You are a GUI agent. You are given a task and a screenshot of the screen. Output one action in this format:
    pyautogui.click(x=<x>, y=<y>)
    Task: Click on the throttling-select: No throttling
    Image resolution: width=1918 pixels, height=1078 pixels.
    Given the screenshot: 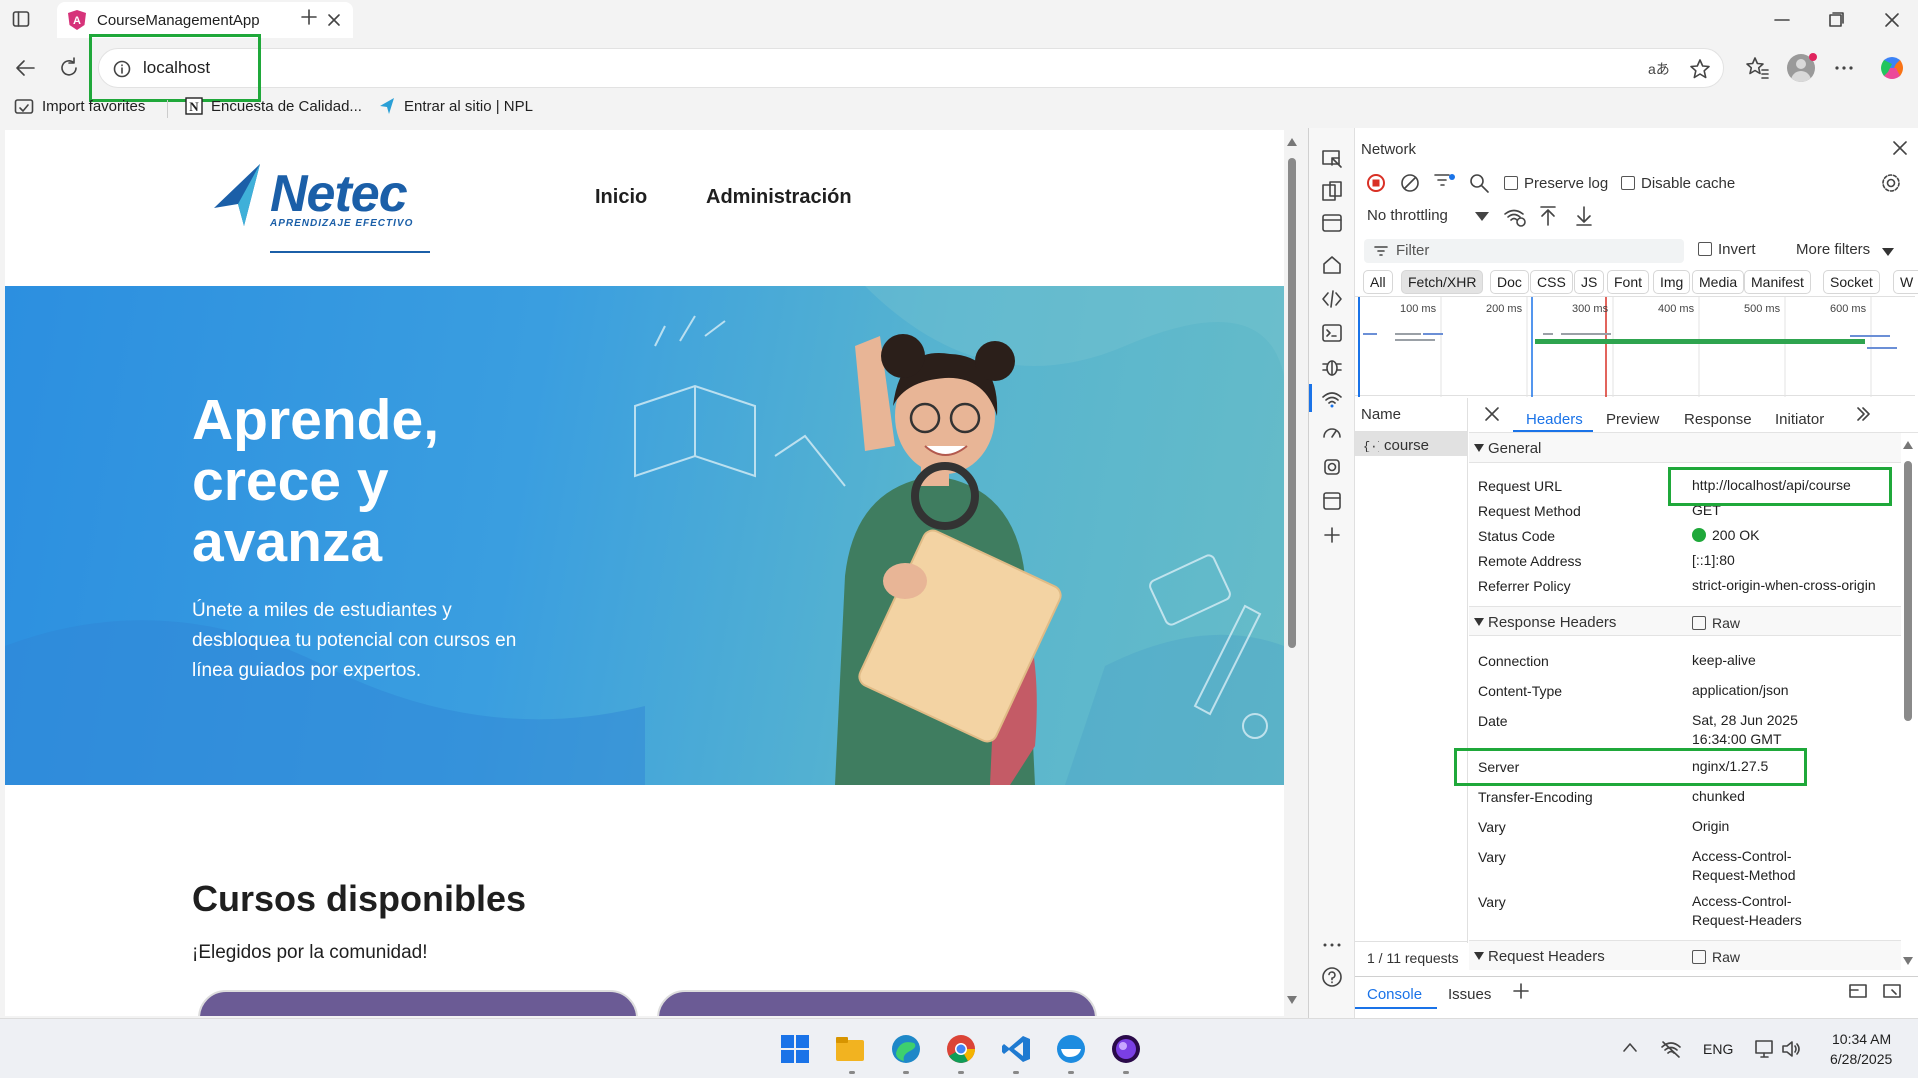 What is the action you would take?
    pyautogui.click(x=1407, y=215)
    